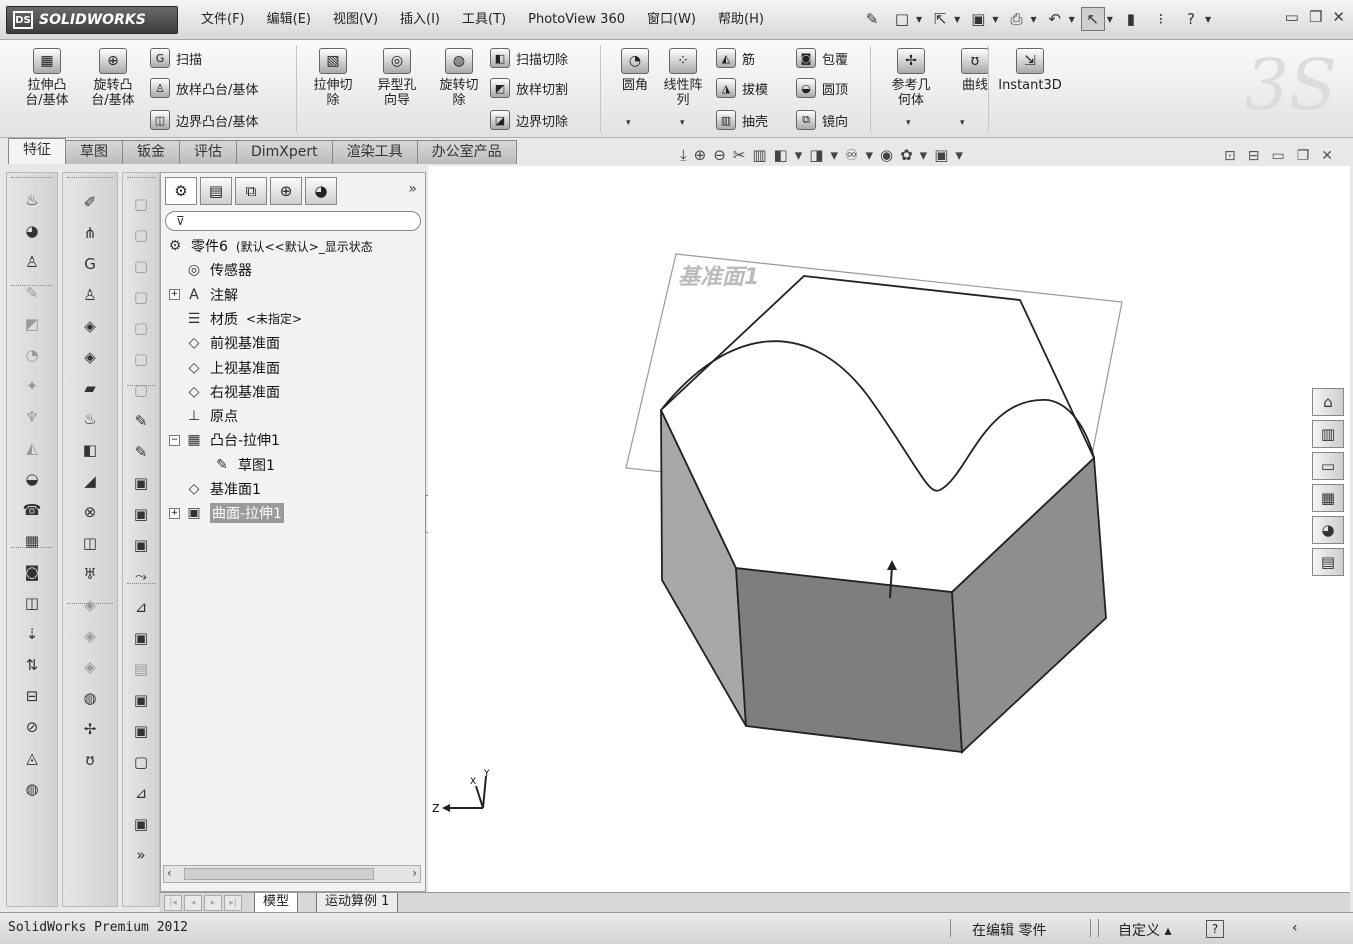 This screenshot has height=944, width=1353. What do you see at coordinates (822, 120) in the screenshot?
I see `mirror-button: ⧉ 镜向` at bounding box center [822, 120].